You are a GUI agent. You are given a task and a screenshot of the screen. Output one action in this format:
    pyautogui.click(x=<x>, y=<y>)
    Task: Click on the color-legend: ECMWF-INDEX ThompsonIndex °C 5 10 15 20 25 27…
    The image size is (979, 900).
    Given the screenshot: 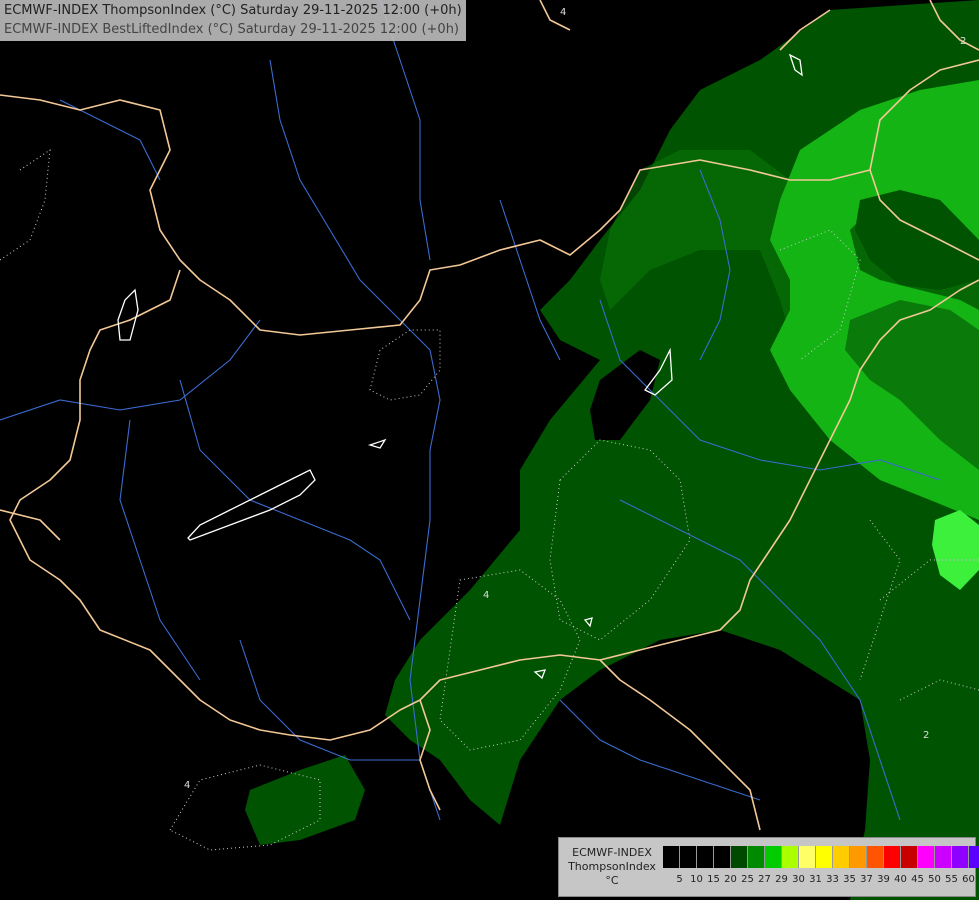 What is the action you would take?
    pyautogui.click(x=768, y=867)
    